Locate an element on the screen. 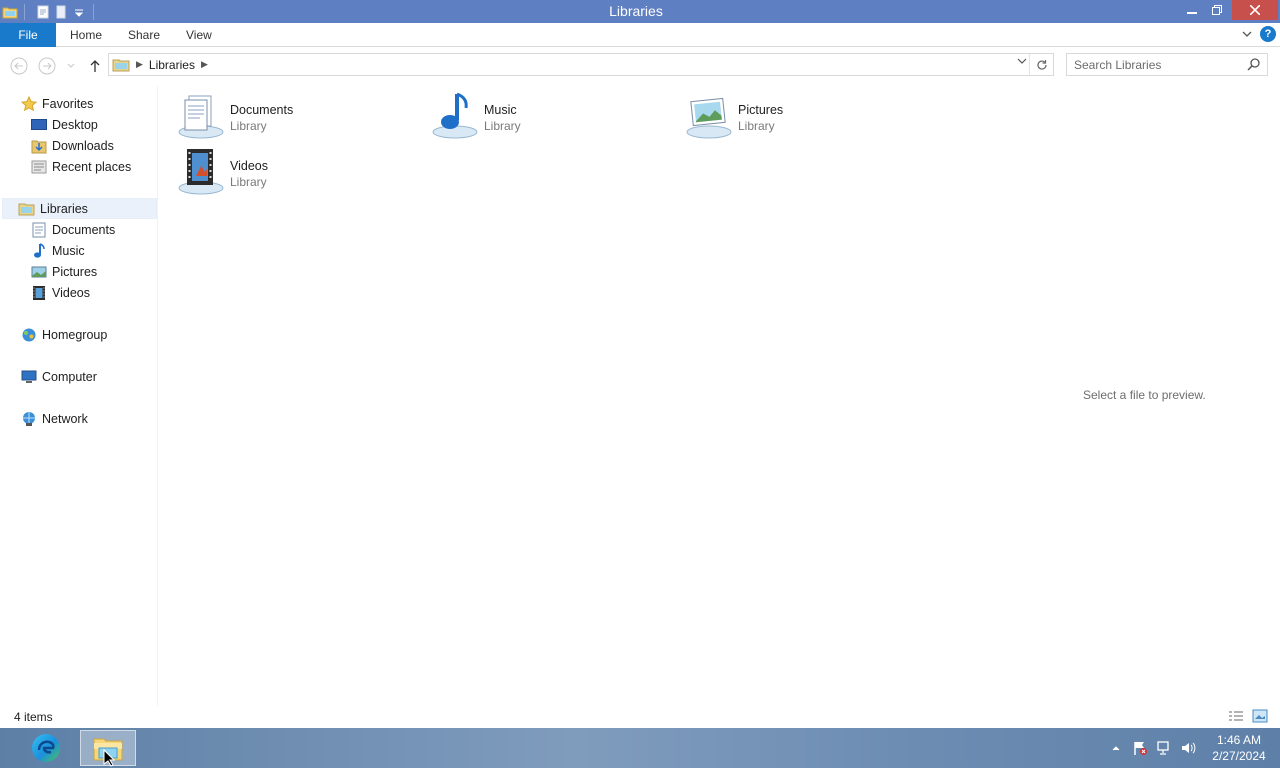 Image resolution: width=1280 pixels, height=770 pixels. edge-icon is located at coordinates (46, 748).